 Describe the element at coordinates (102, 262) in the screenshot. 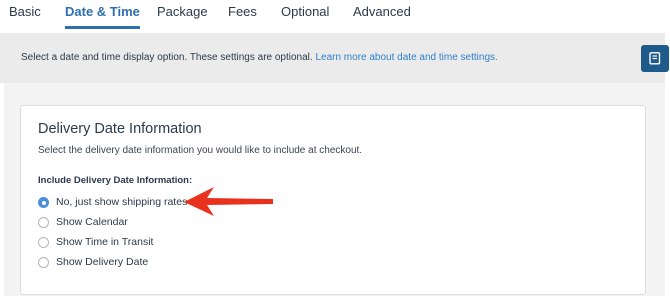

I see `radio-label: Show Delivery Date` at that location.